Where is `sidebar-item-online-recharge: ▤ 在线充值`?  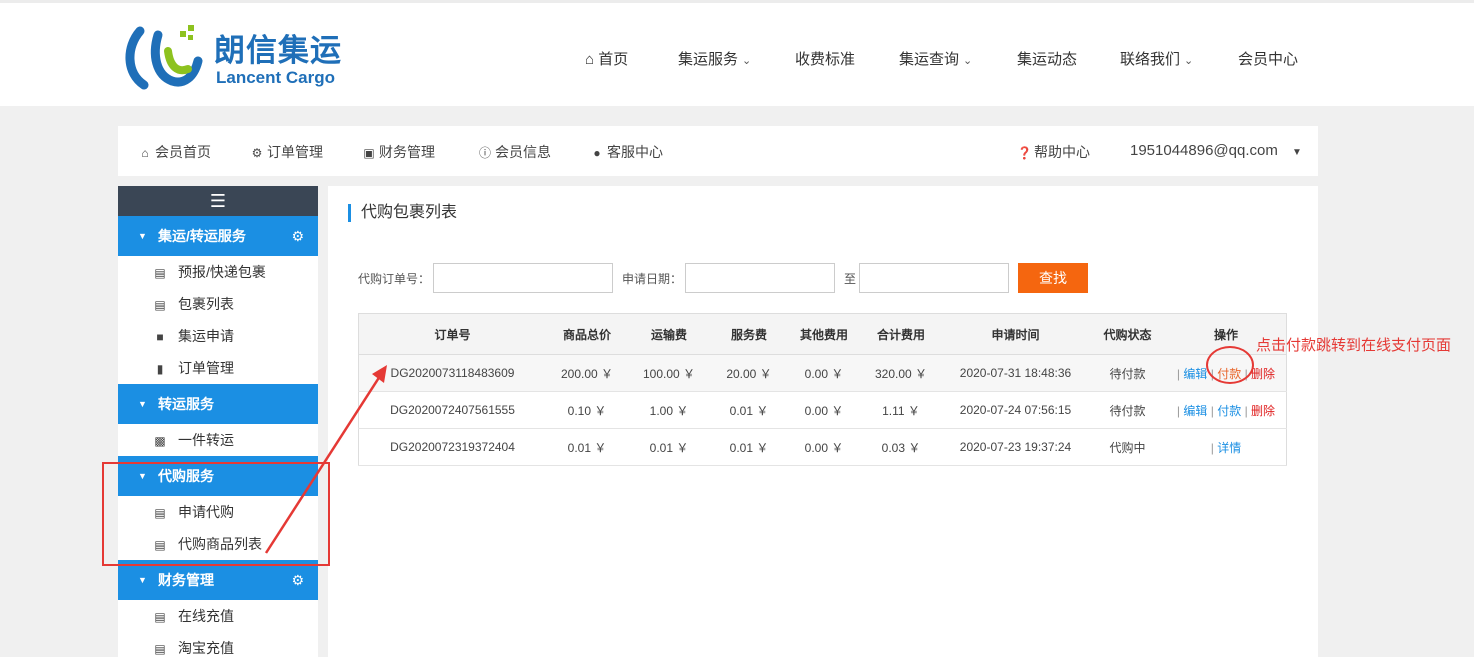
sidebar-item-online-recharge: ▤ 在线充值 is located at coordinates (218, 616).